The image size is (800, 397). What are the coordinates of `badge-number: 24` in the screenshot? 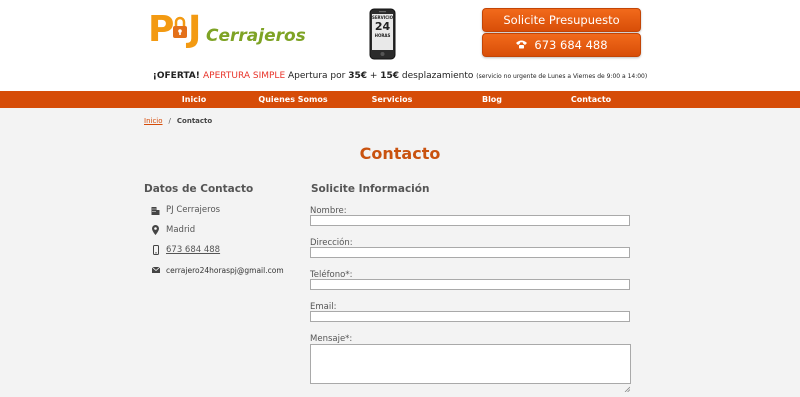 It's located at (382, 26).